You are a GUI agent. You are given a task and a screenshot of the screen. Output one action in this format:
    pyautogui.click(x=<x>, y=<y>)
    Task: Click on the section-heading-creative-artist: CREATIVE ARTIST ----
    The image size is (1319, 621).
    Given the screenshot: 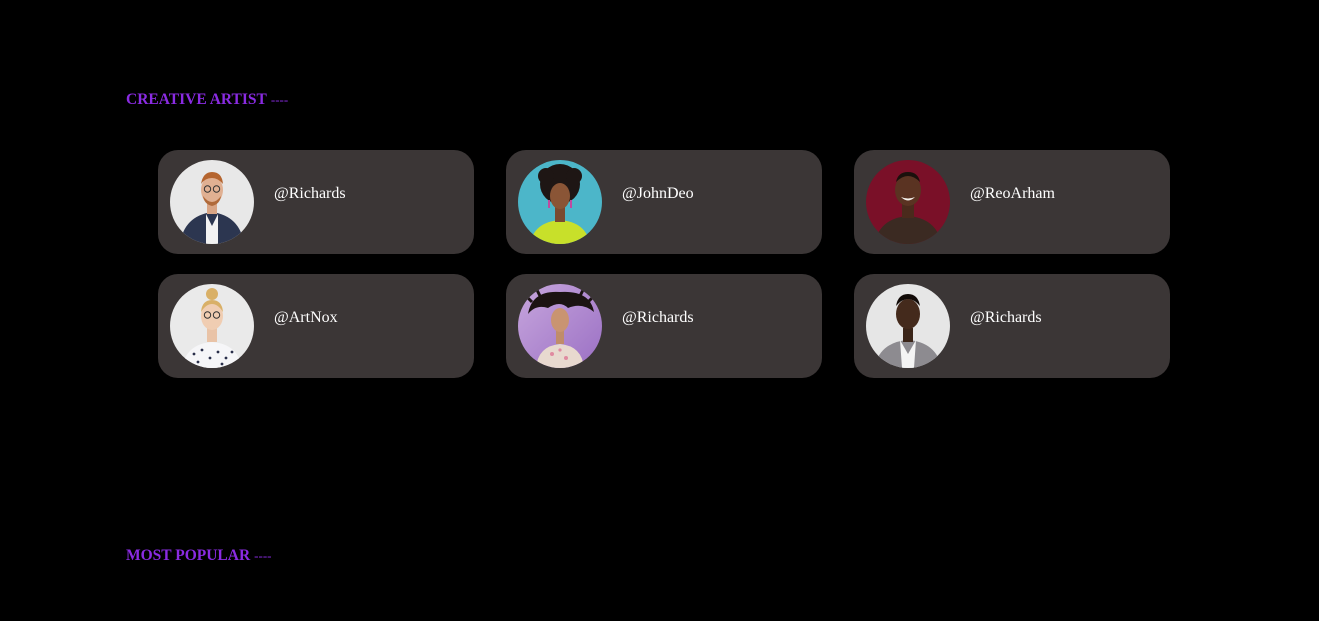 What is the action you would take?
    pyautogui.click(x=207, y=100)
    